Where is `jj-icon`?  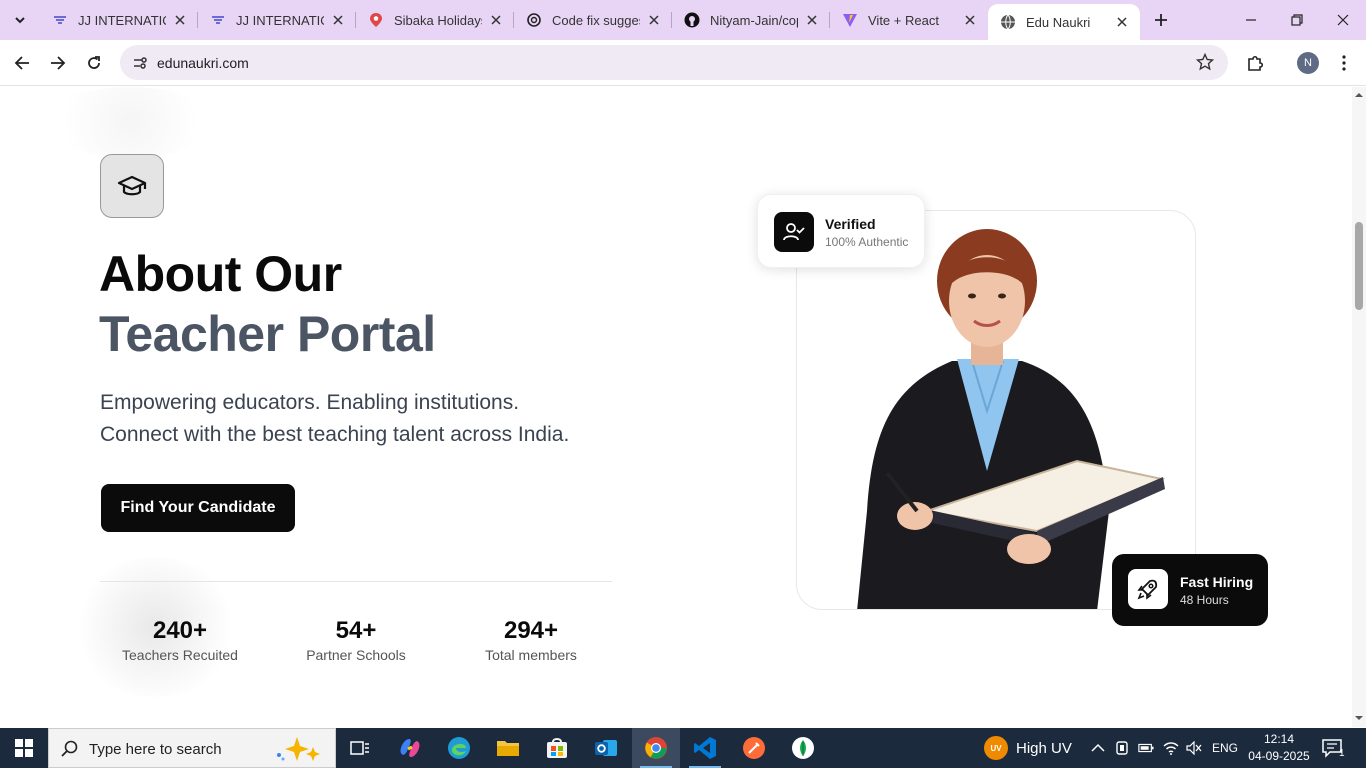
jj-icon is located at coordinates (218, 20).